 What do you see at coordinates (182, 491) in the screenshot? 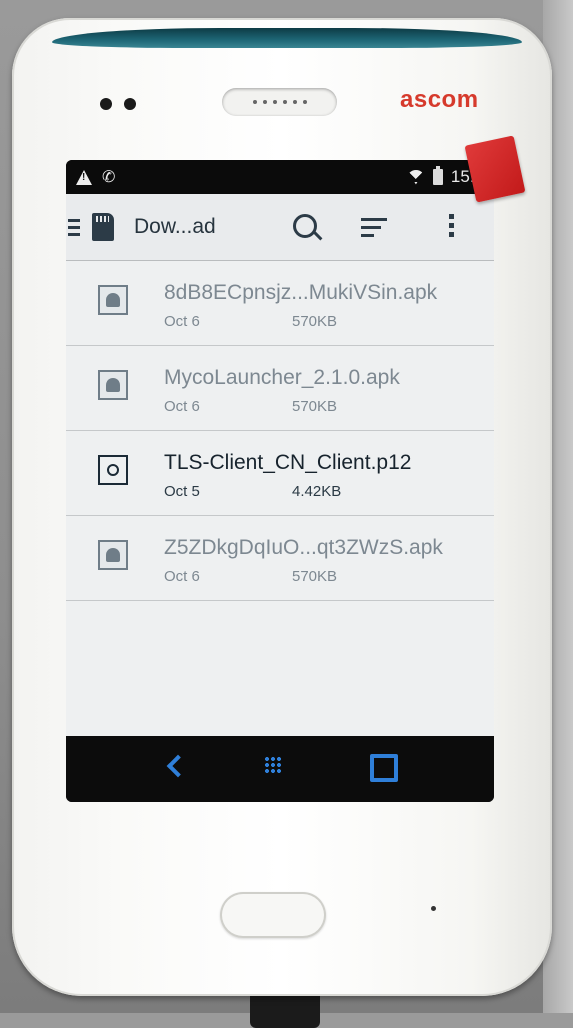
I see `file-date: Oct 5` at bounding box center [182, 491].